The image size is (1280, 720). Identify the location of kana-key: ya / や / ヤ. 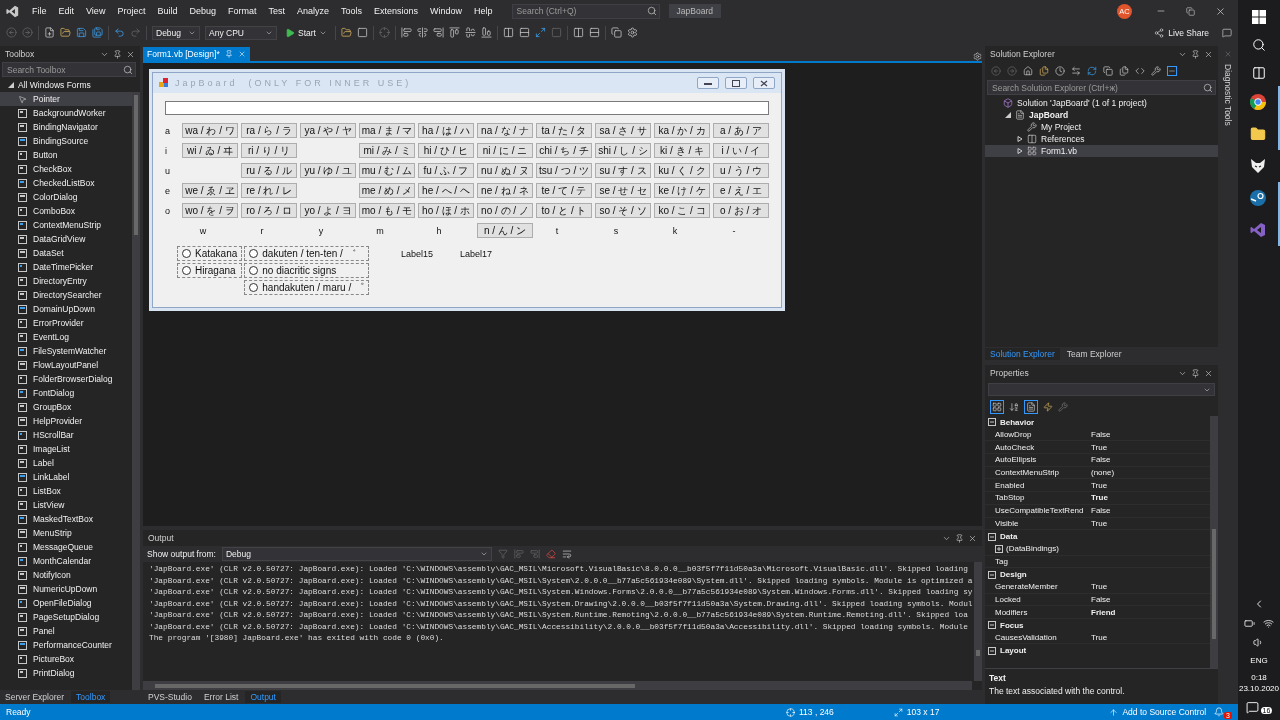
(328, 130).